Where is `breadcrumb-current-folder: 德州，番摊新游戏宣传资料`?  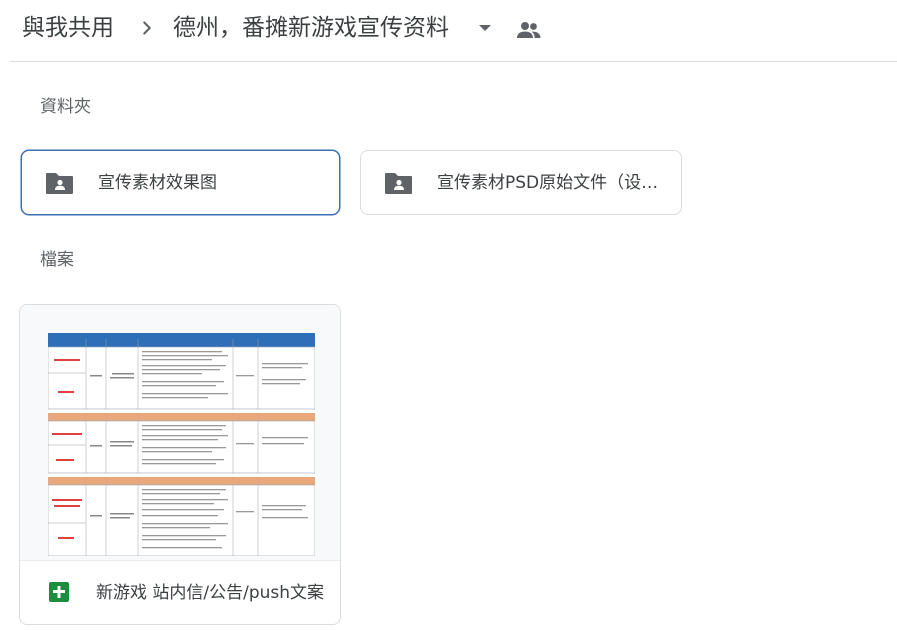
breadcrumb-current-folder: 德州，番摊新游戏宣传资料 is located at coordinates (311, 28).